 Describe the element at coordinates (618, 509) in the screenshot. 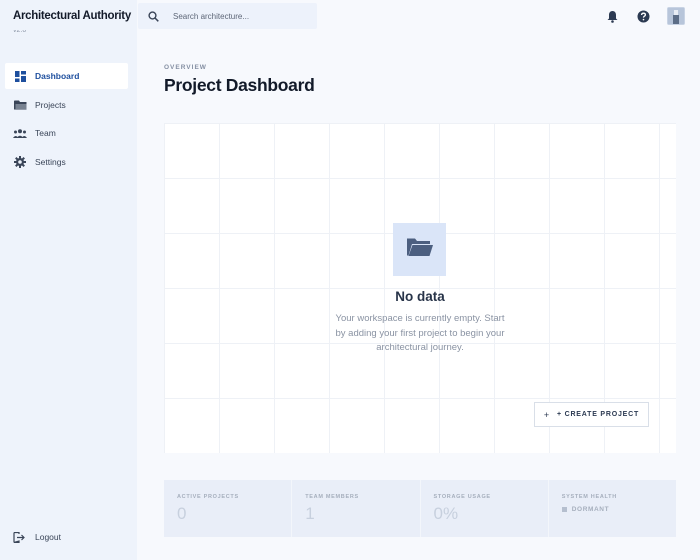

I see `status-badge: DORMANT` at that location.